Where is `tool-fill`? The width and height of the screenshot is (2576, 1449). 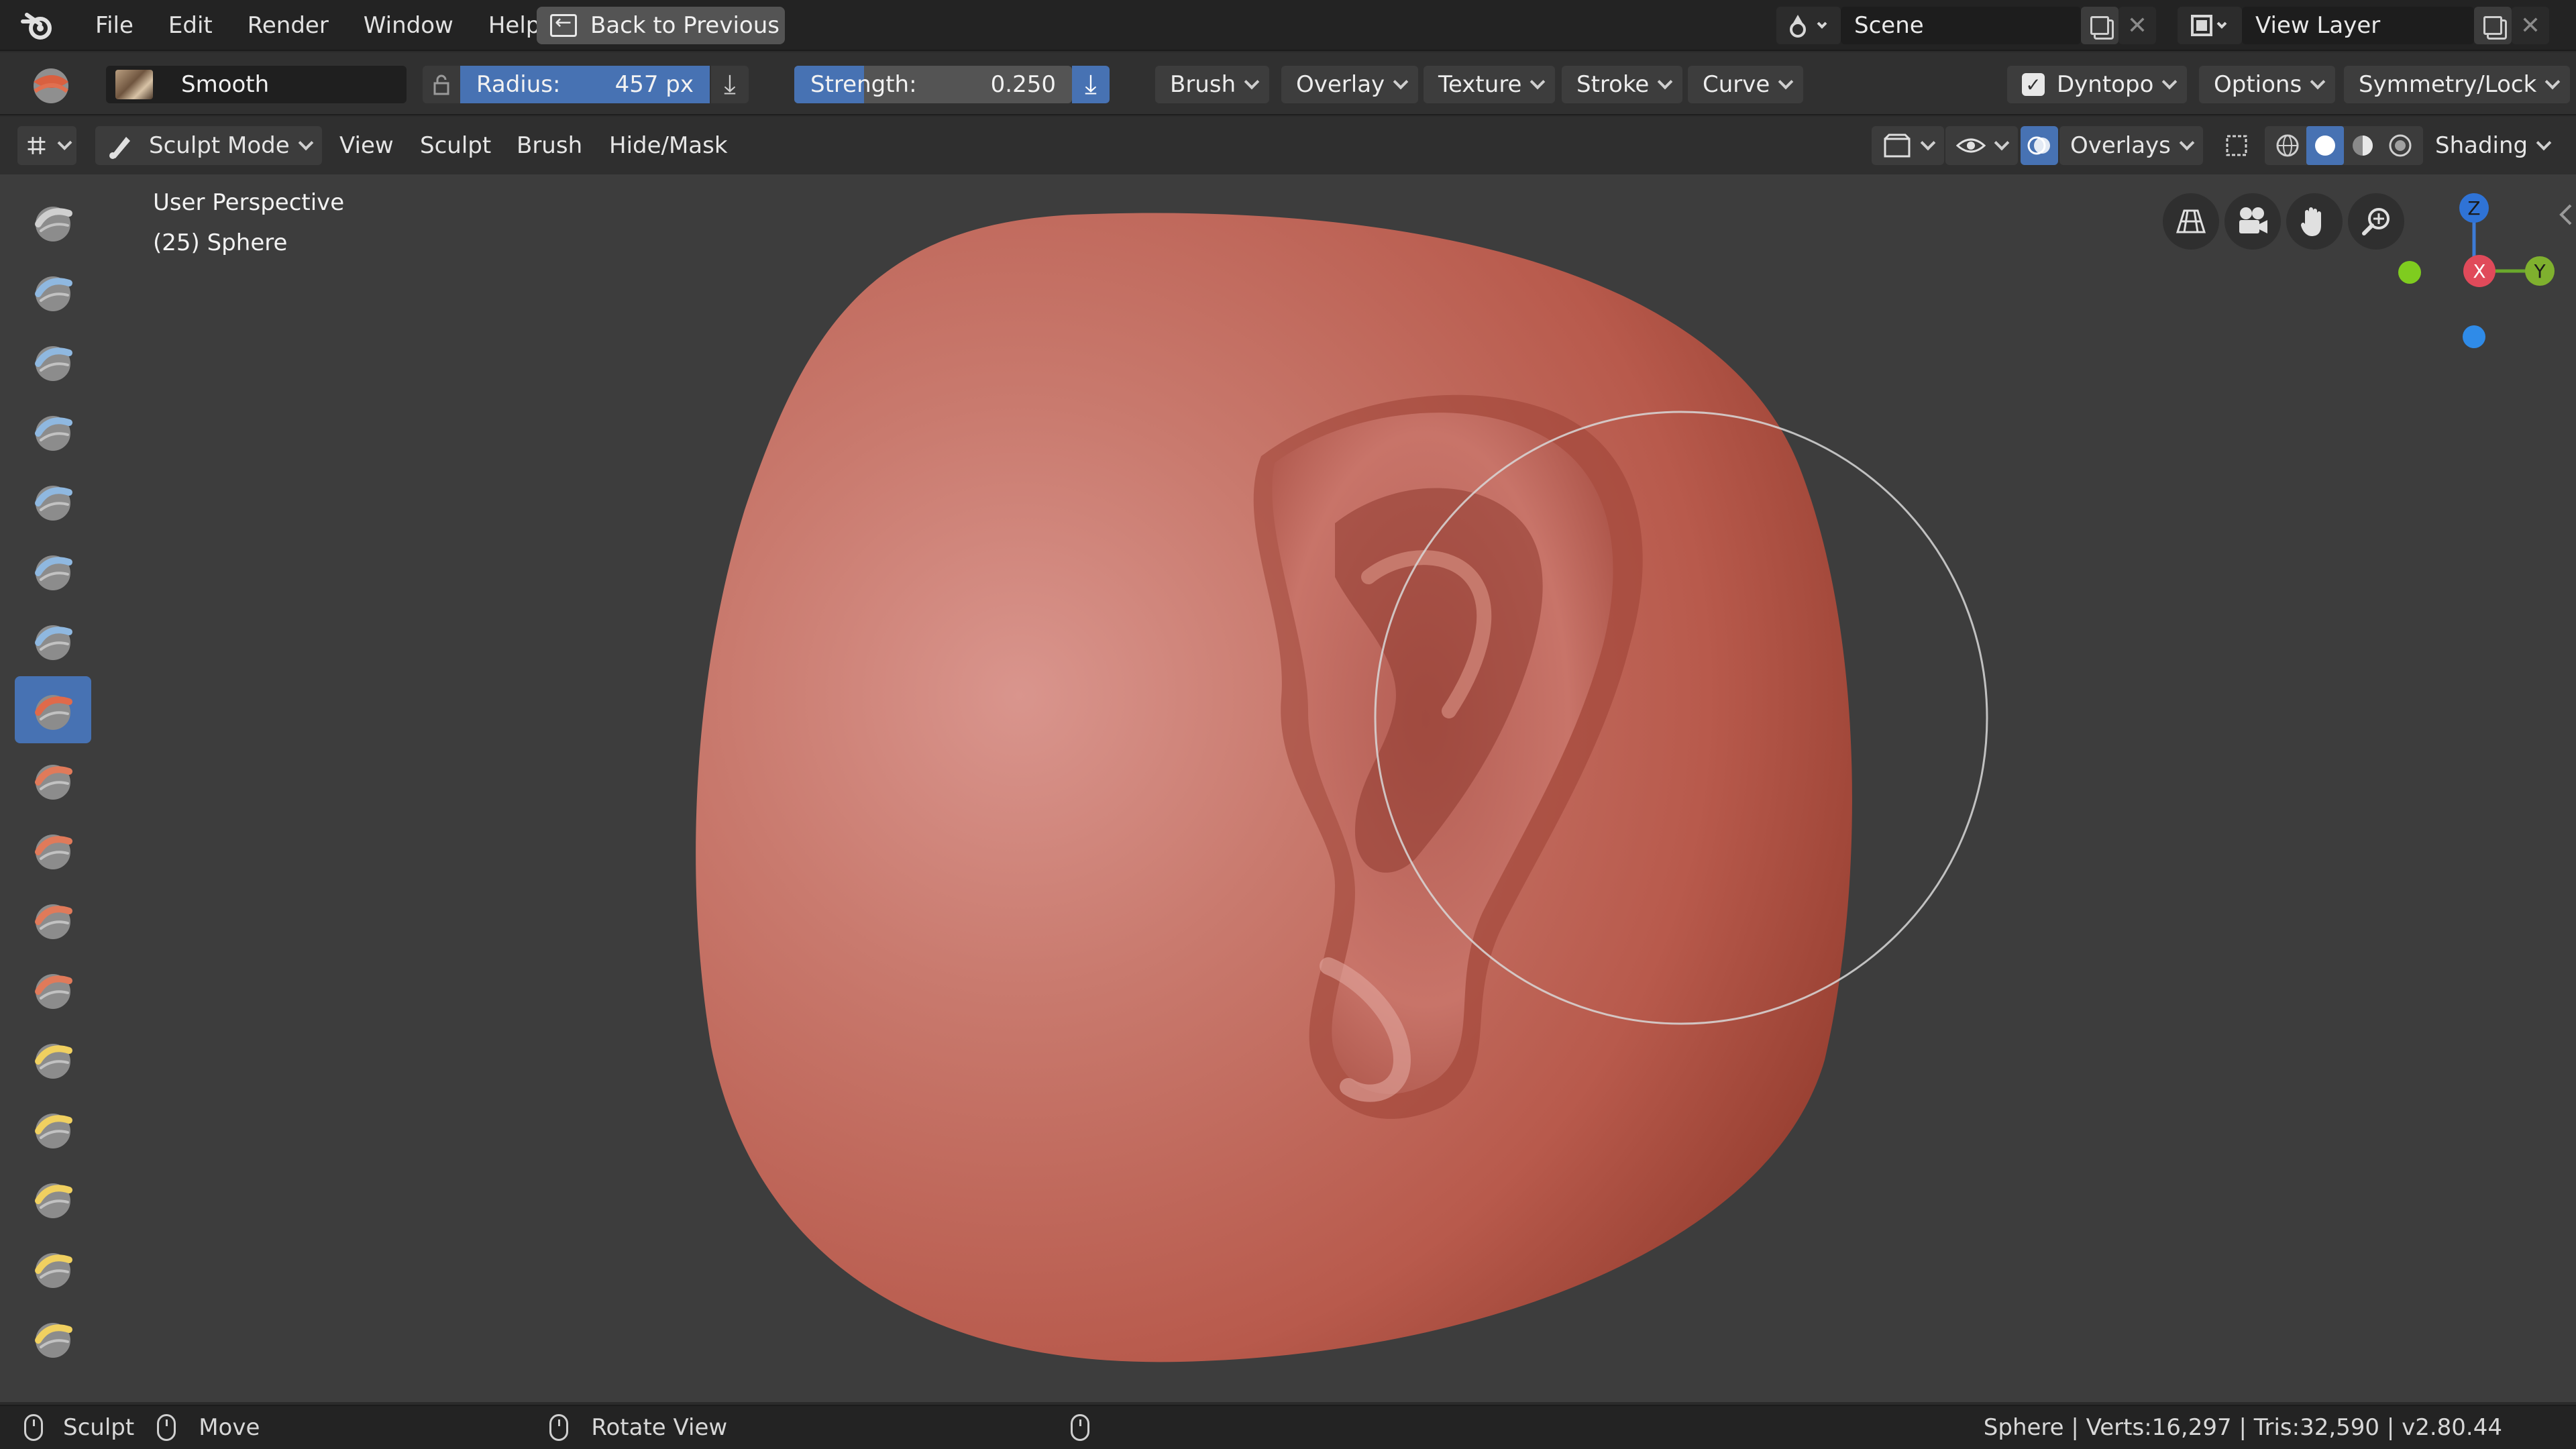
tool-fill is located at coordinates (53, 849).